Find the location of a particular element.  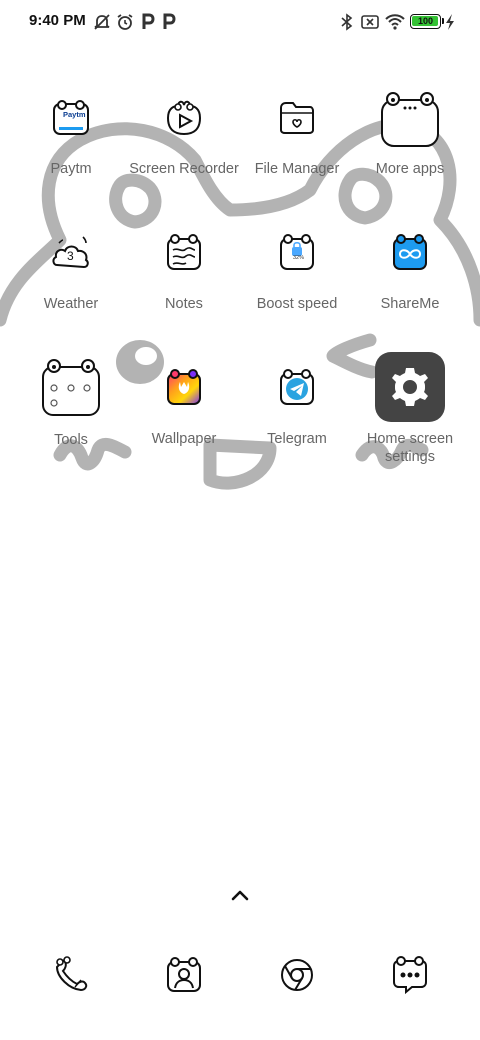

telegram-icon is located at coordinates (297, 387).